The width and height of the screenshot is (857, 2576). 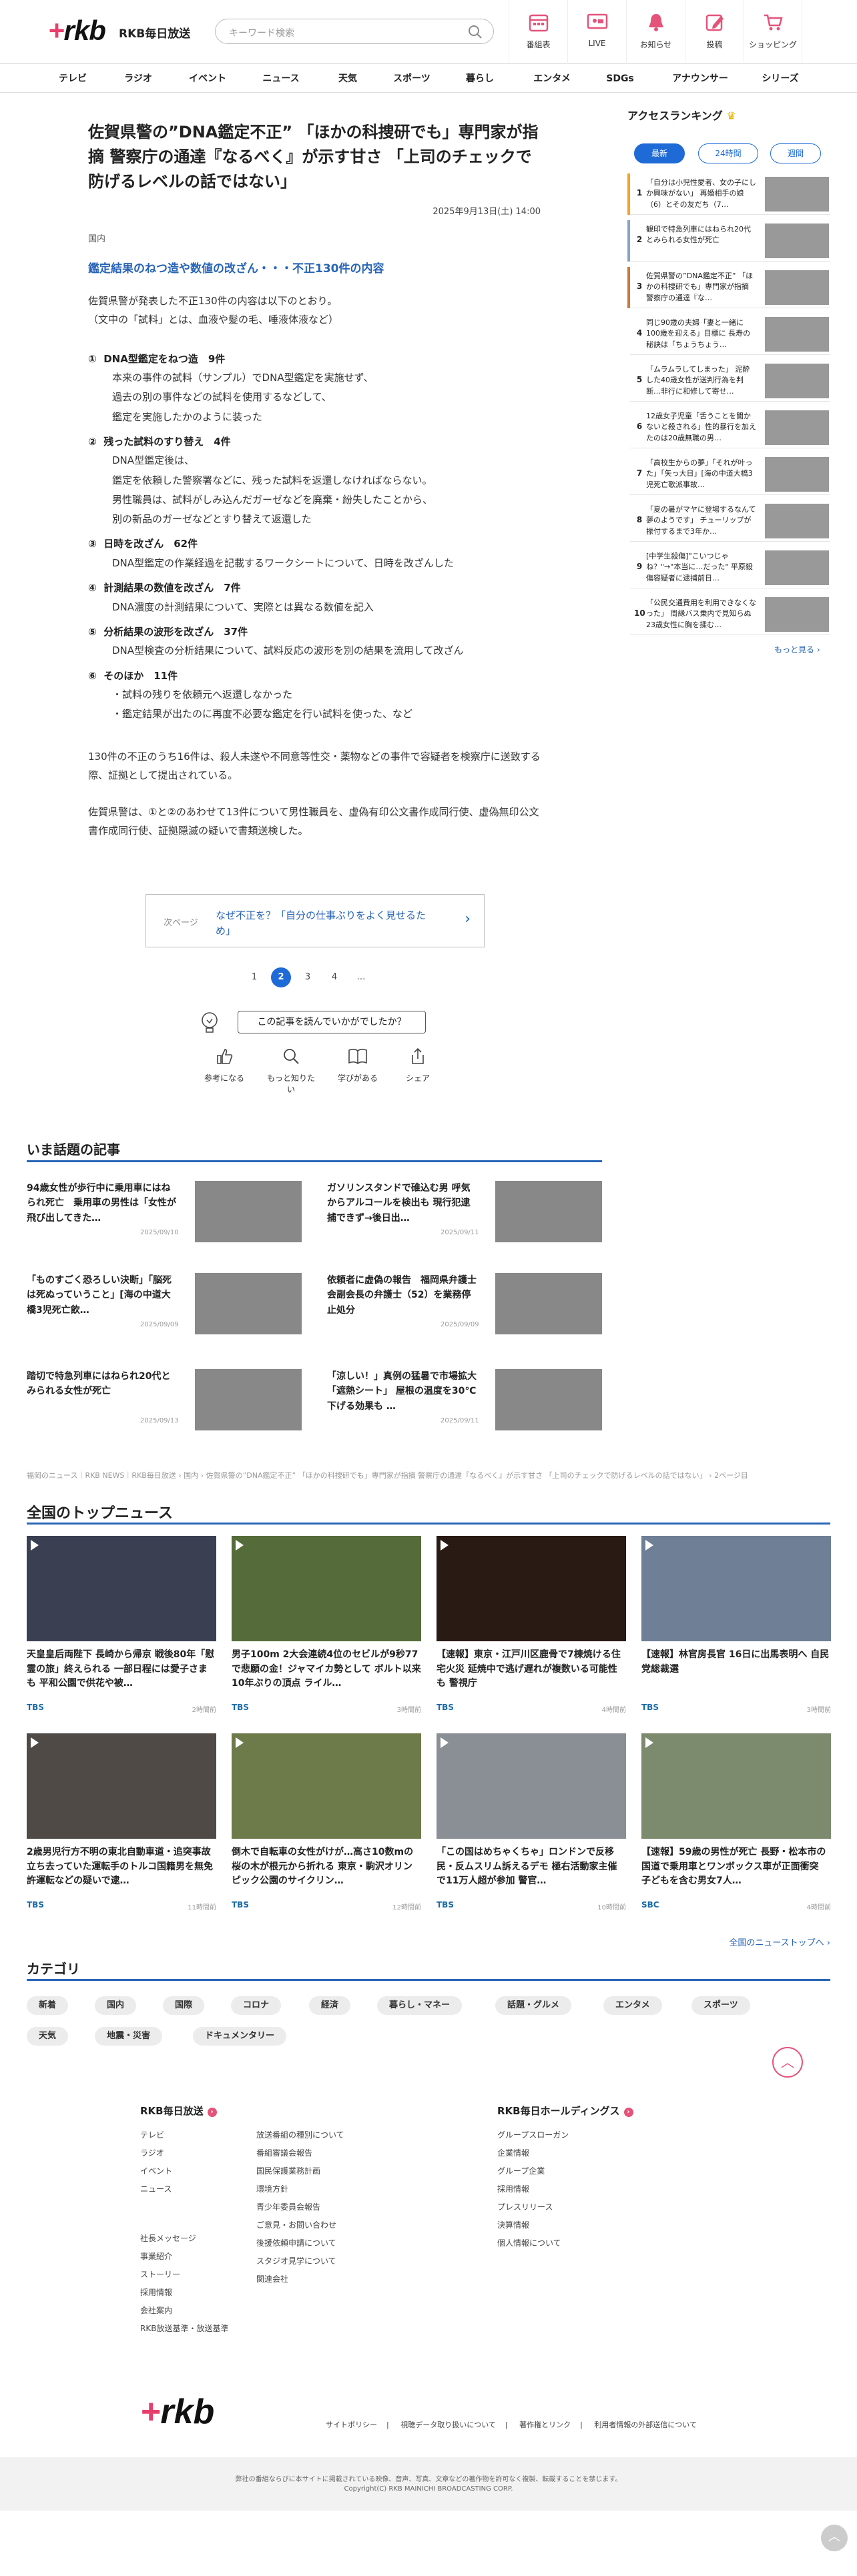 I want to click on scroll-top-button: ︿, so click(x=834, y=2538).